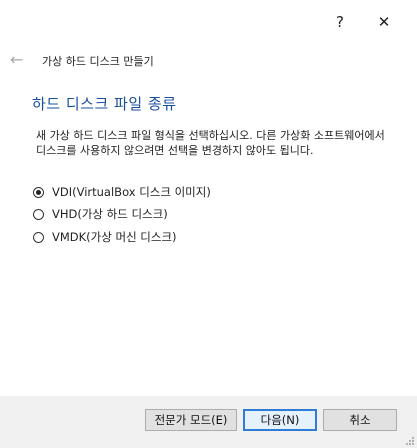 This screenshot has height=448, width=417. What do you see at coordinates (280, 420) in the screenshot?
I see `next-button: 다음(N)` at bounding box center [280, 420].